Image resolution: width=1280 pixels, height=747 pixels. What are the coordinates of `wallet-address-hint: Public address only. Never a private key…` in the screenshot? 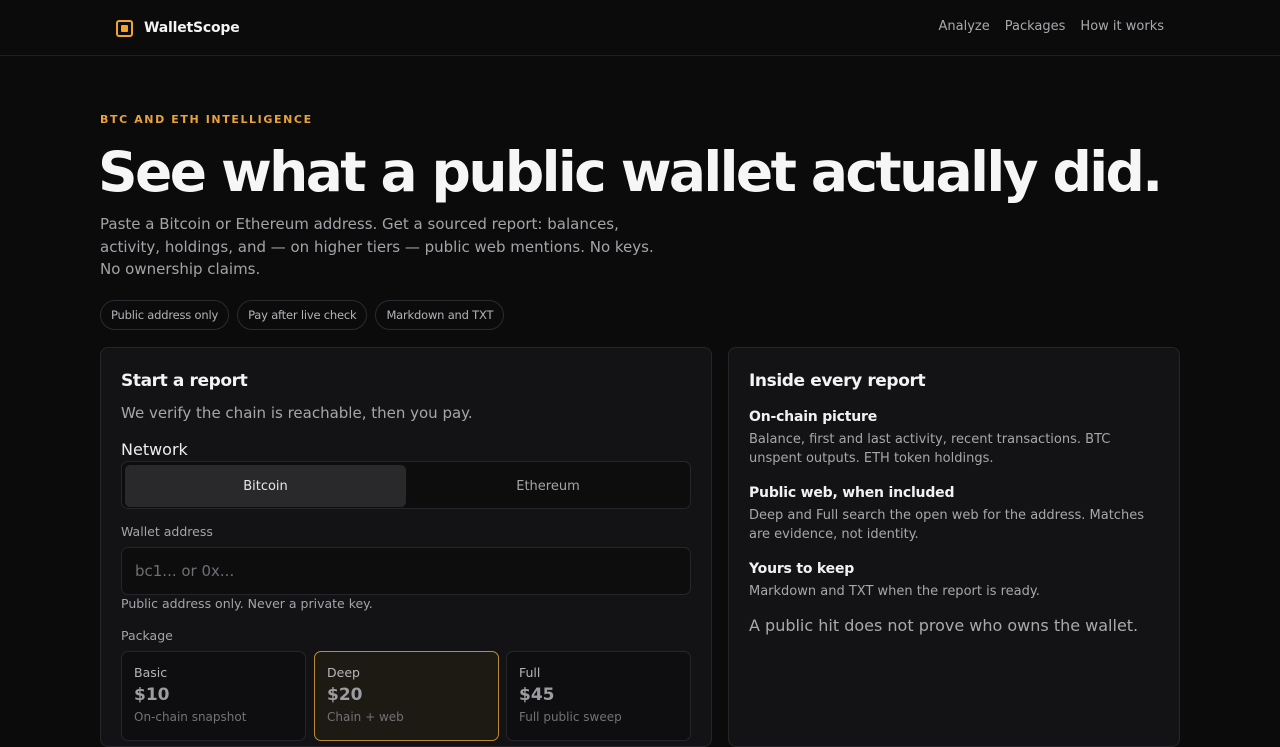 It's located at (247, 603).